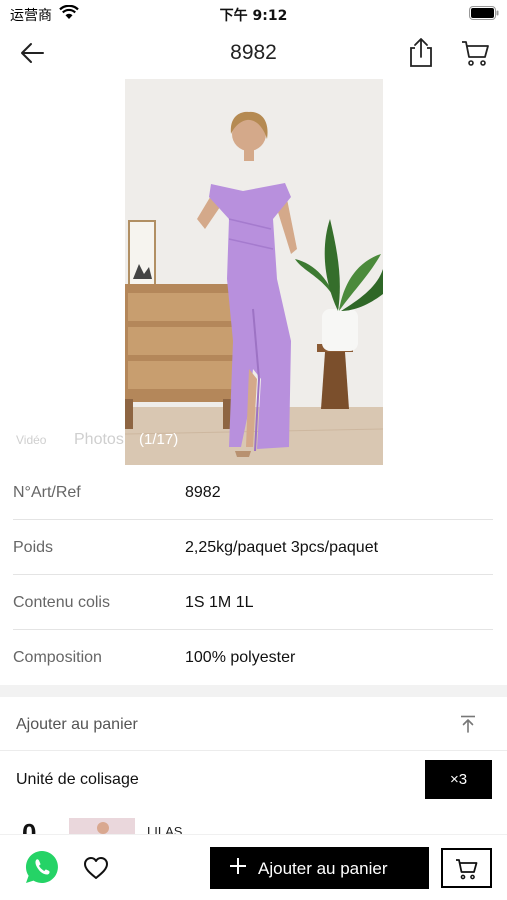  I want to click on view-cart-button, so click(466, 868).